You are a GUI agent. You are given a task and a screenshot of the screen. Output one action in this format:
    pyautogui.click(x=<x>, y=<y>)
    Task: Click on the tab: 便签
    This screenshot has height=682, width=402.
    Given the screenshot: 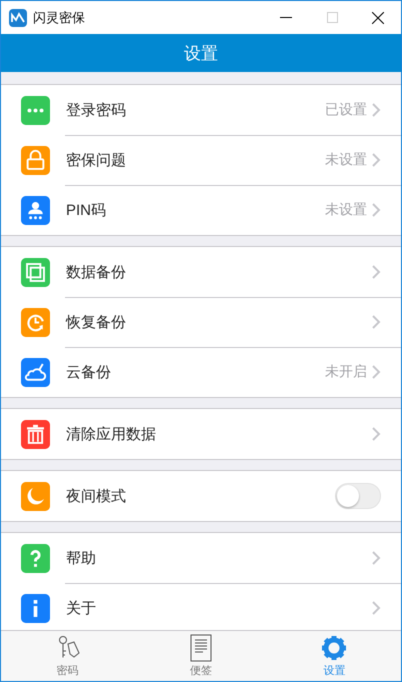 What is the action you would take?
    pyautogui.click(x=201, y=656)
    